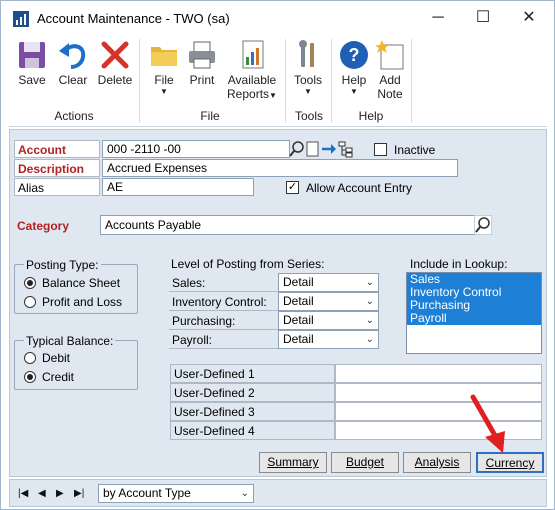 This screenshot has width=555, height=510. I want to click on purchasing-series-label: Purchasing:, so click(224, 321).